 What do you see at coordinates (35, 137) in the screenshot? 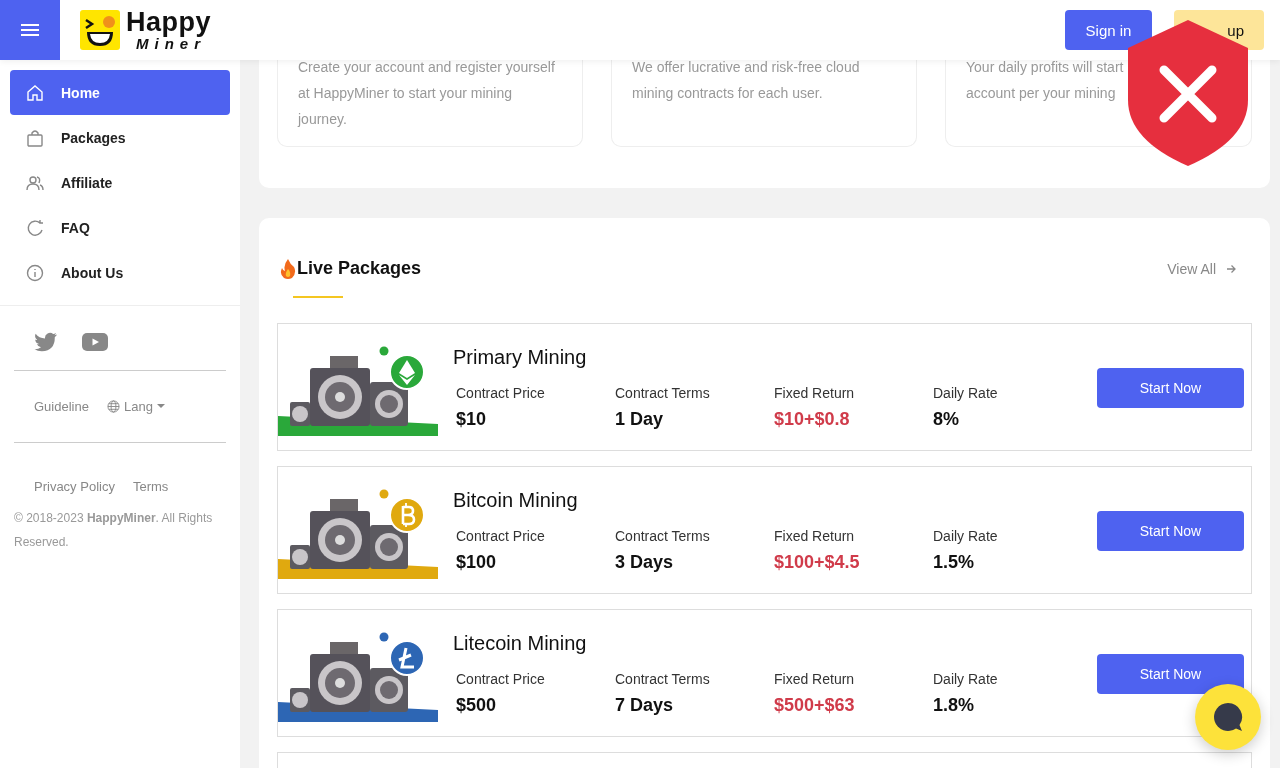
I see `bag-icon` at bounding box center [35, 137].